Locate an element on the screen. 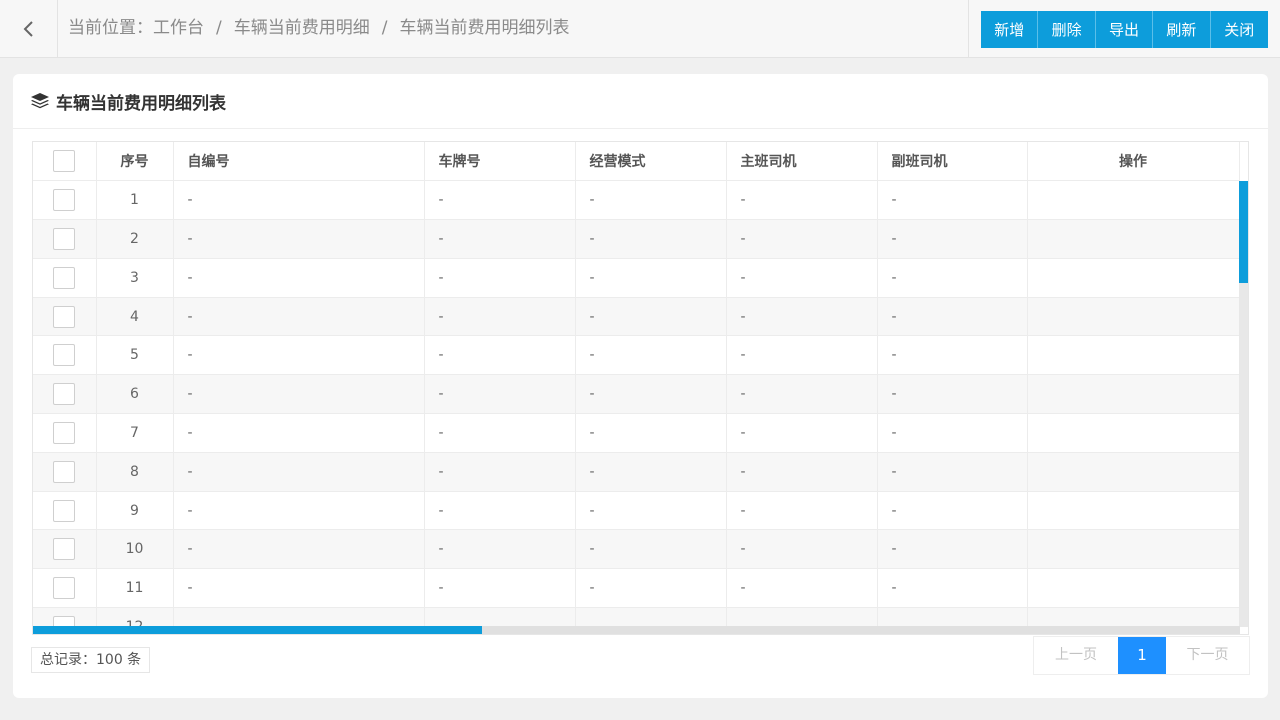 The width and height of the screenshot is (1280, 720). toolbar-divider is located at coordinates (968, 28).